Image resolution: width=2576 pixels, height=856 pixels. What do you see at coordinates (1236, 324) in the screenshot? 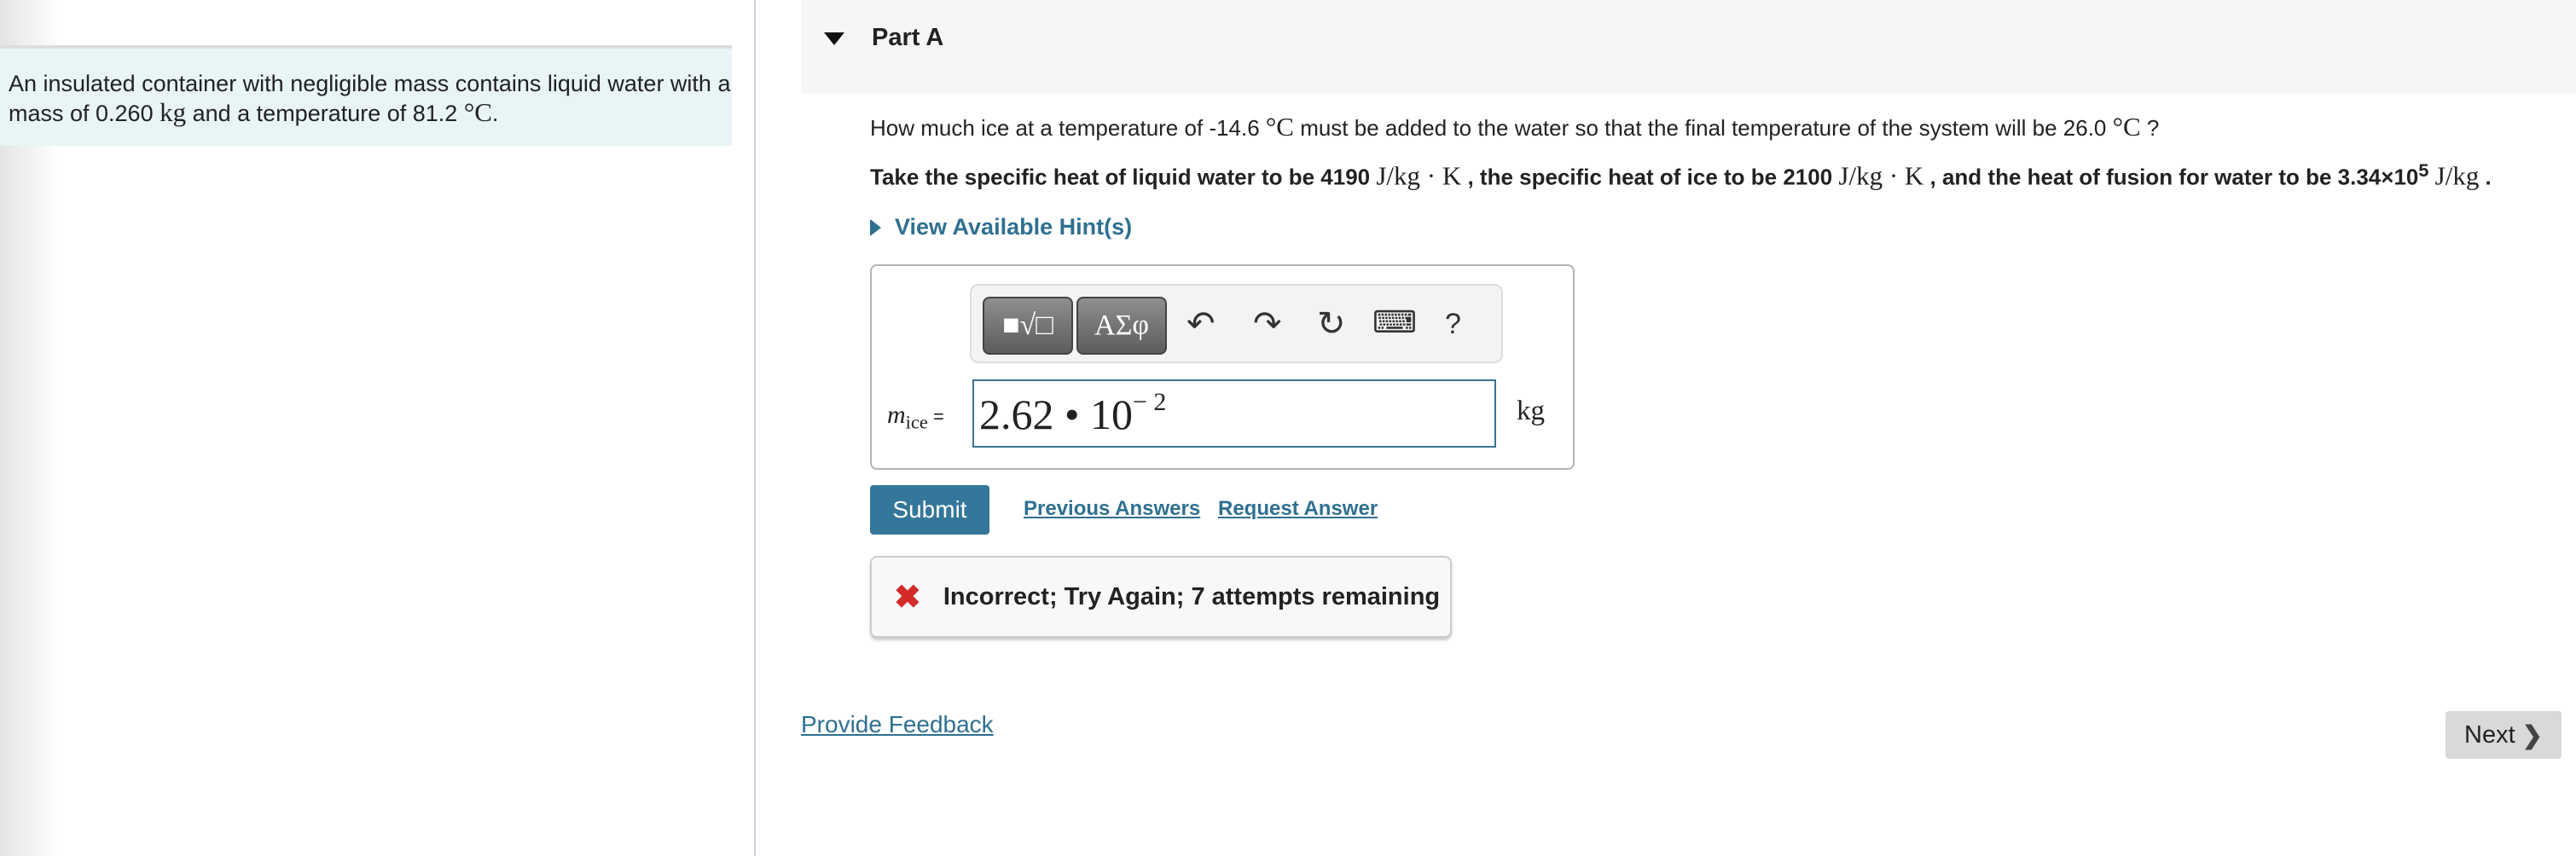
I see `math-toolbar: ■√□ ΑΣφ ↶ ↷ ↻ ⌨ ?` at bounding box center [1236, 324].